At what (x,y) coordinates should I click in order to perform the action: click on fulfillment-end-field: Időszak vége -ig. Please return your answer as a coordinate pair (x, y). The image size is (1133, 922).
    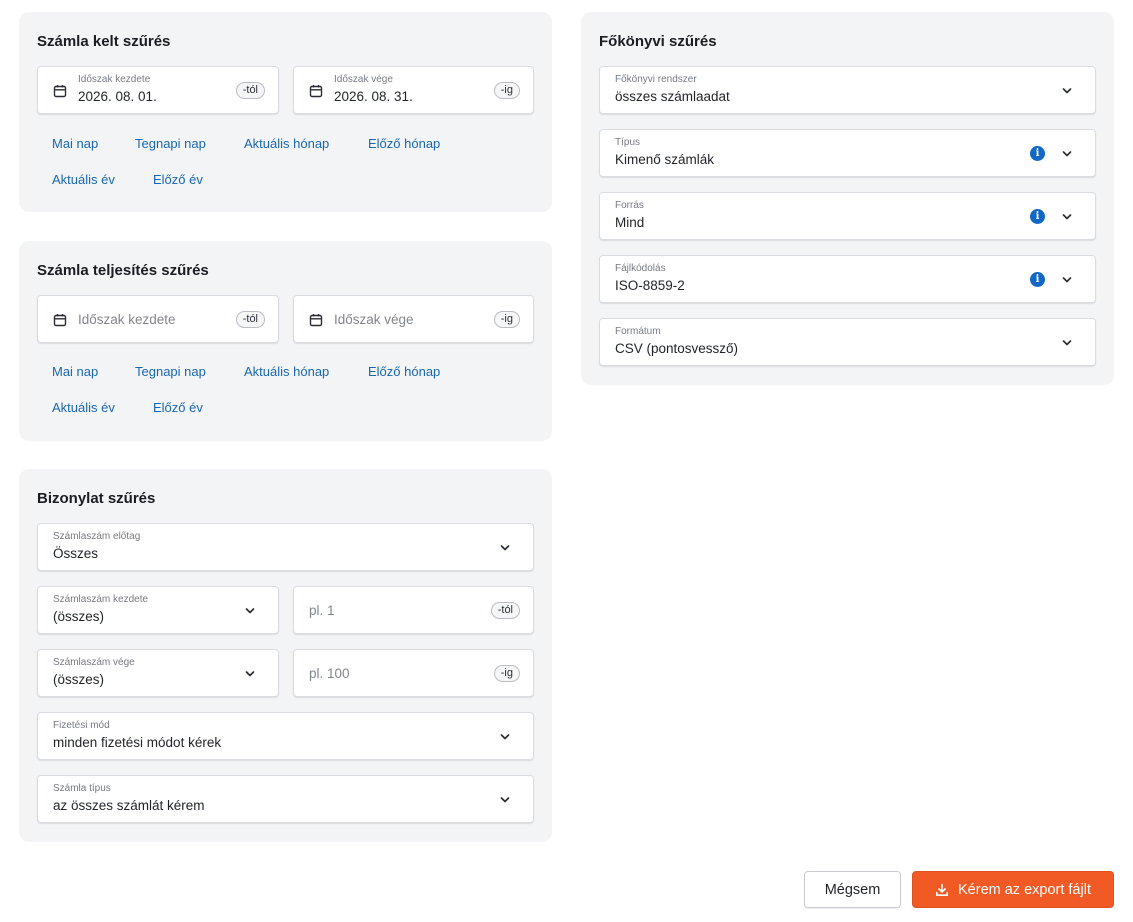
    Looking at the image, I should click on (413, 319).